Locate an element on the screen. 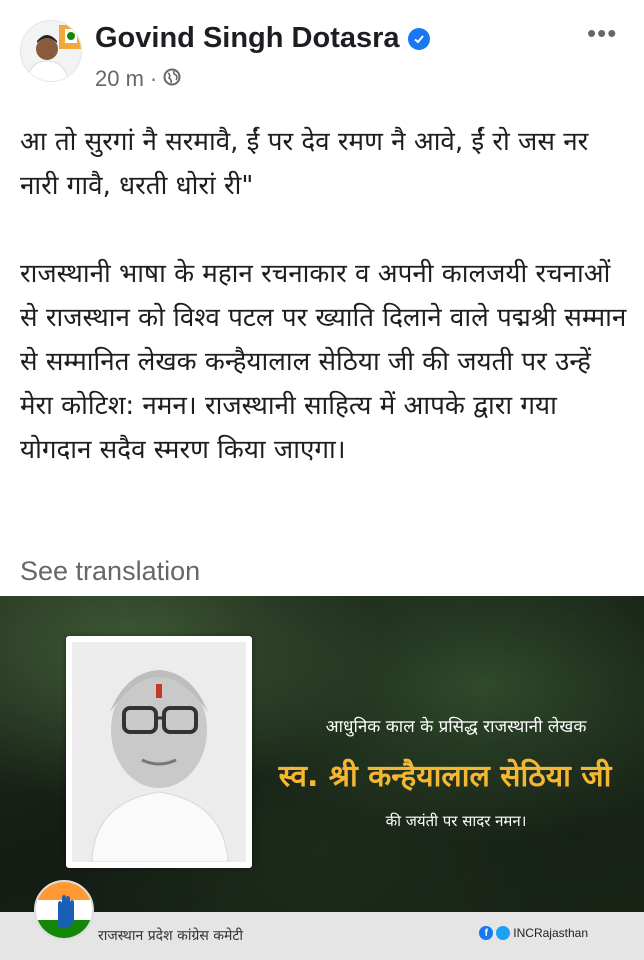 The width and height of the screenshot is (644, 960). post-time: 20 m is located at coordinates (119, 79).